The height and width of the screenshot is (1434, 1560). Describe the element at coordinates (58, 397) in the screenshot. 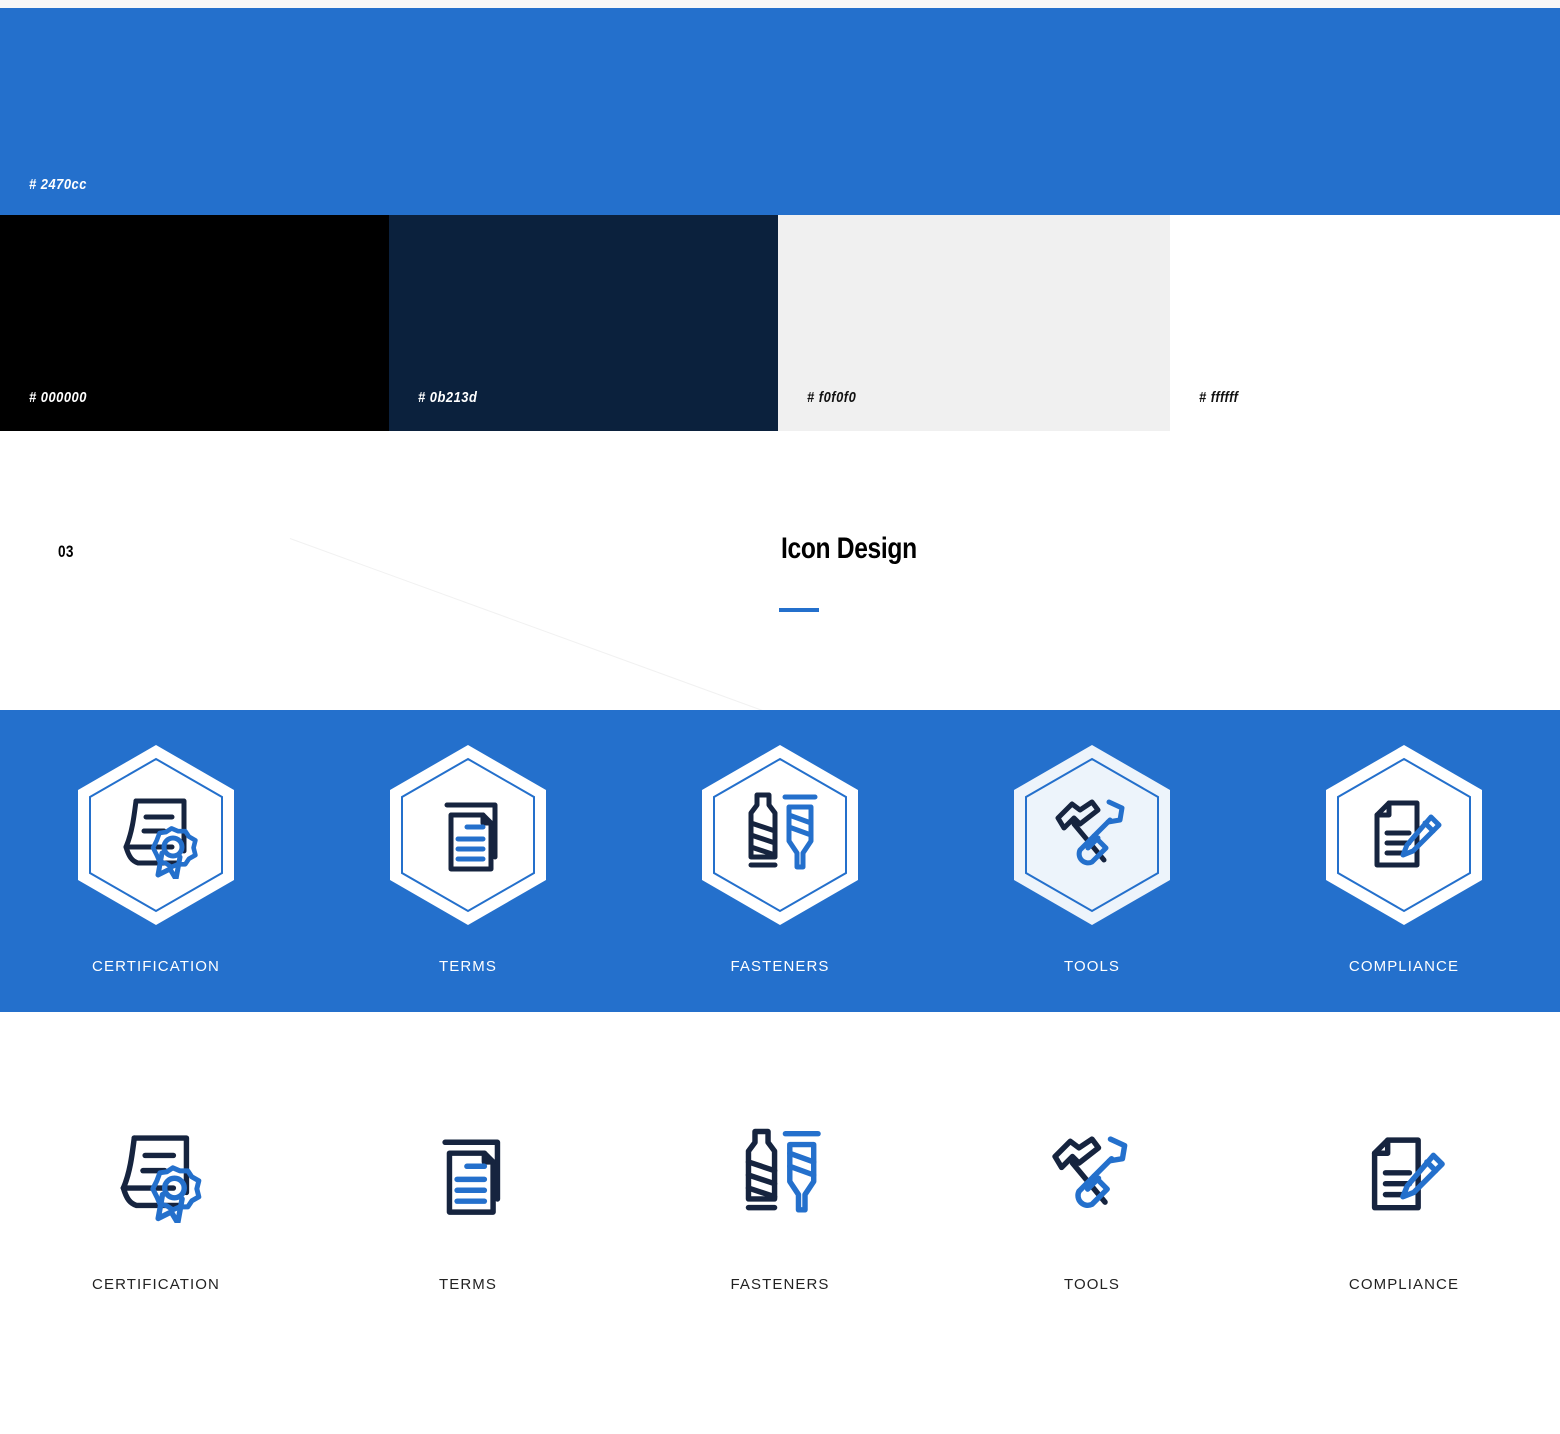

I see `swatch-label-black: # 000000` at that location.